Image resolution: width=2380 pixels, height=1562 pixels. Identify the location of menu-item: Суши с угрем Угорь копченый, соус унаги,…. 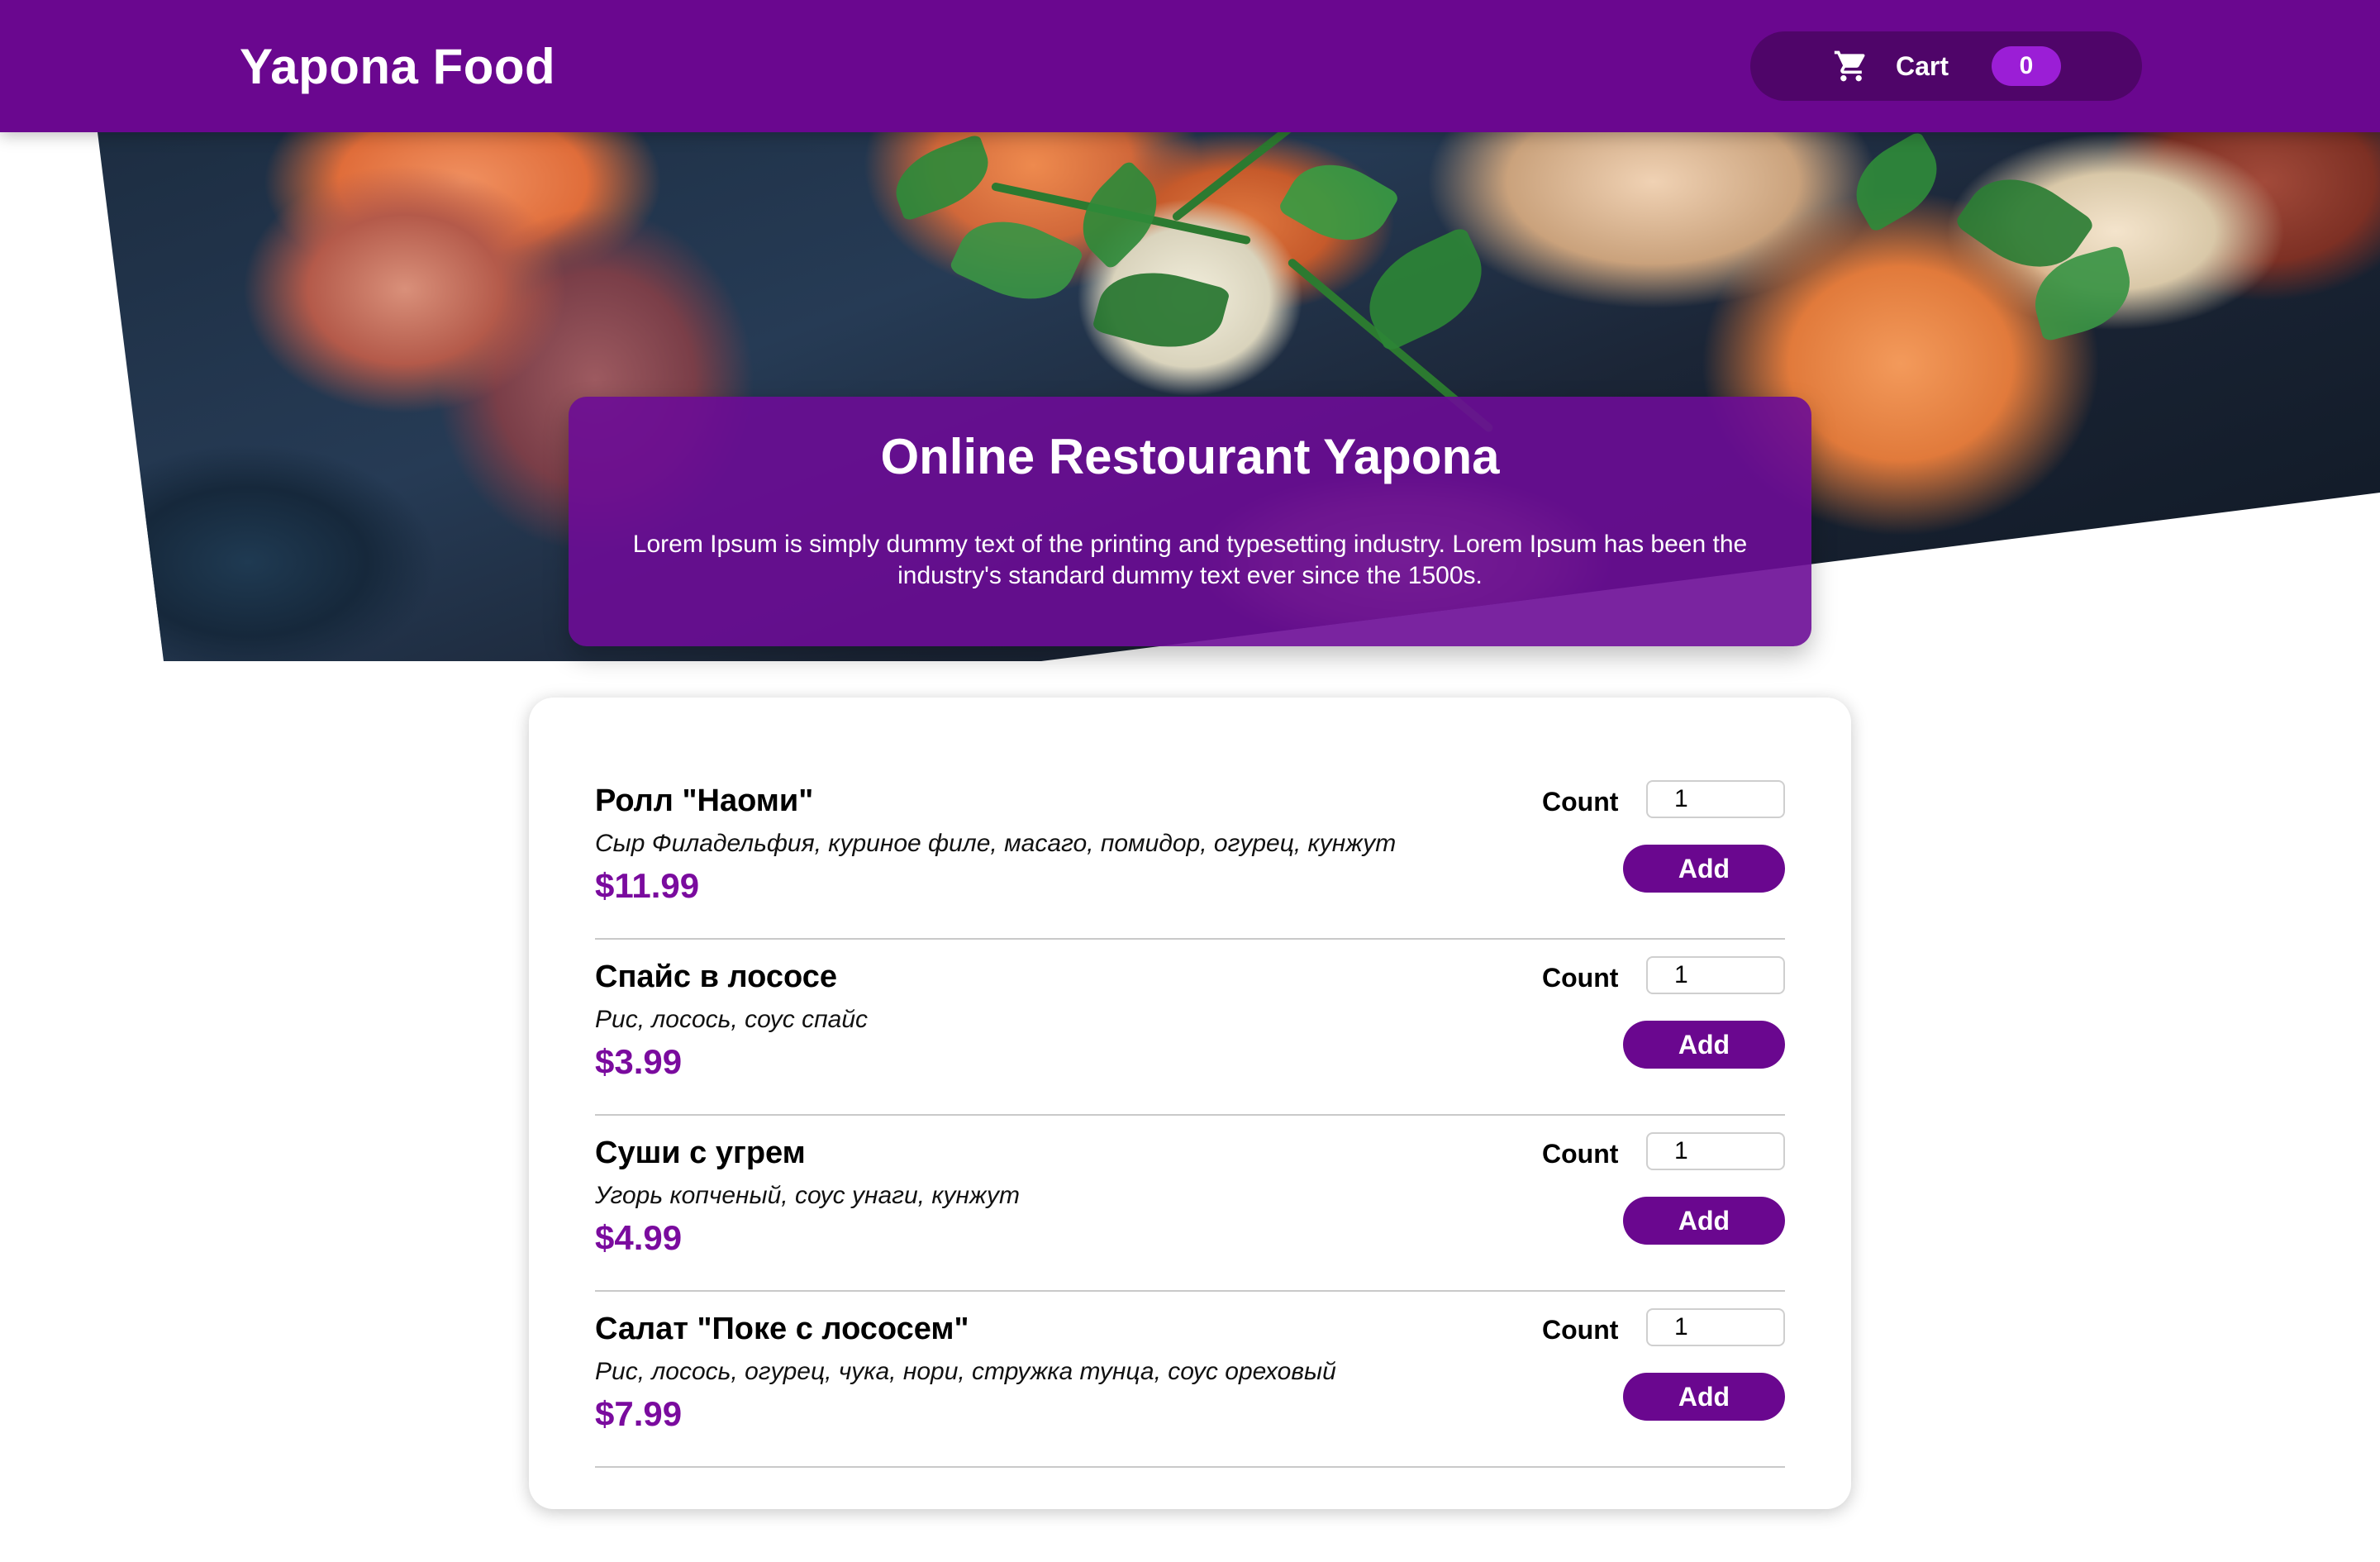
(1190, 1204).